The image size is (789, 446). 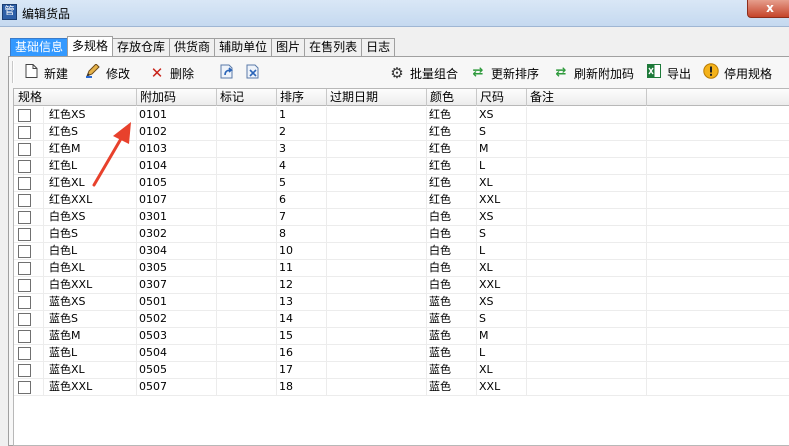 I want to click on cell-size: XL, so click(x=502, y=370).